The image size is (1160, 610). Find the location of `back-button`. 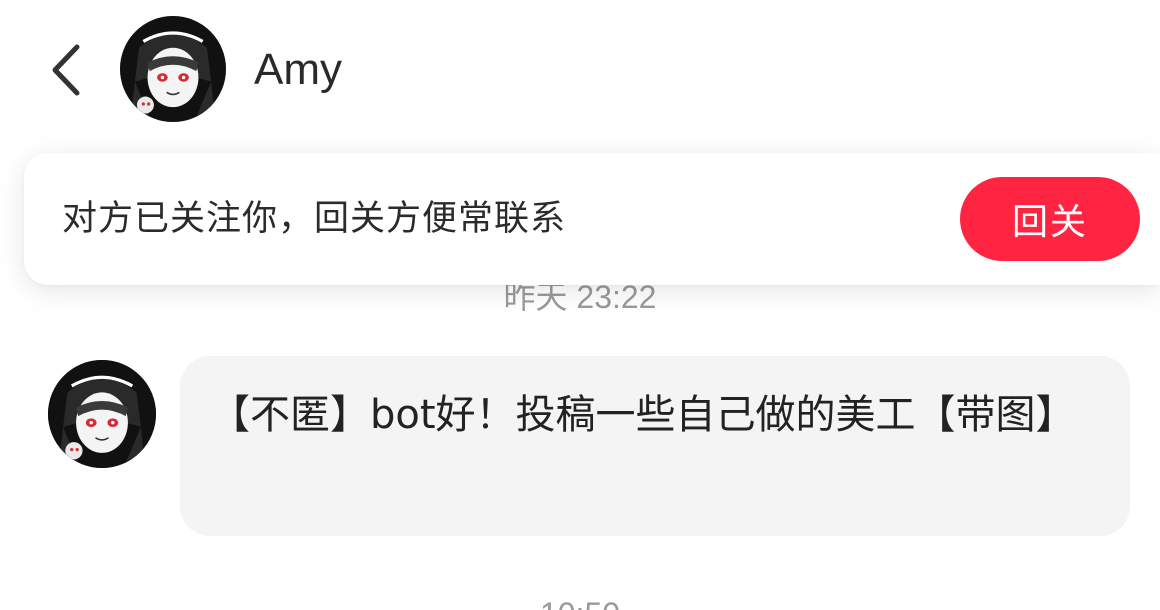

back-button is located at coordinates (67, 70).